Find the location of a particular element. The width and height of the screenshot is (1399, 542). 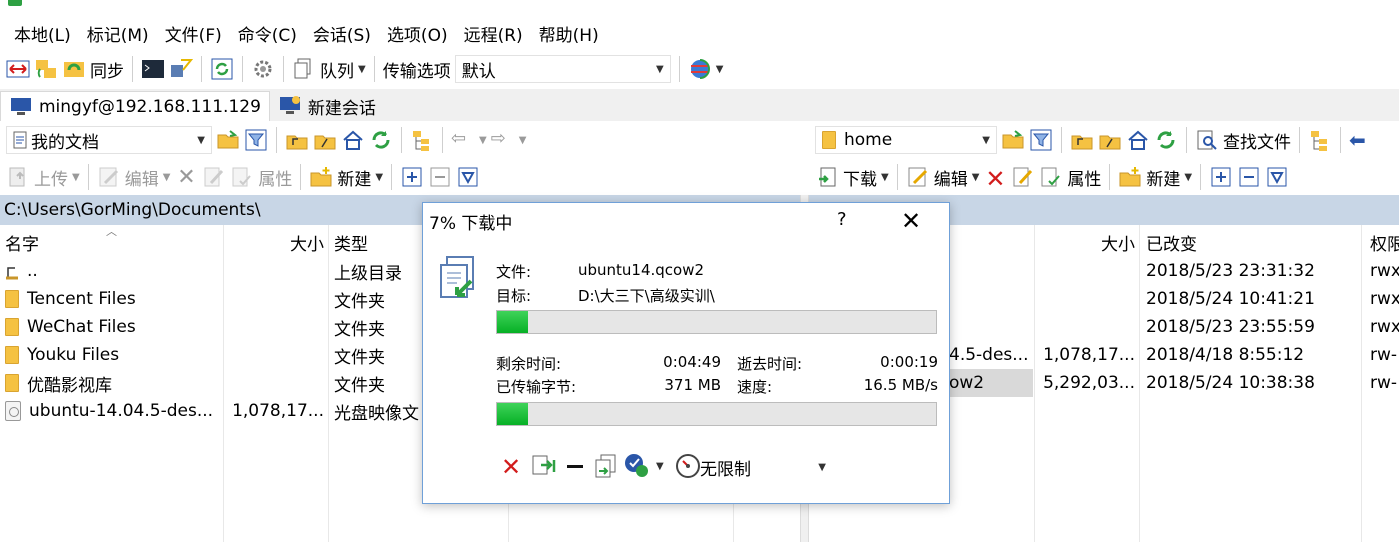

download-button: 下载 is located at coordinates (860, 177).